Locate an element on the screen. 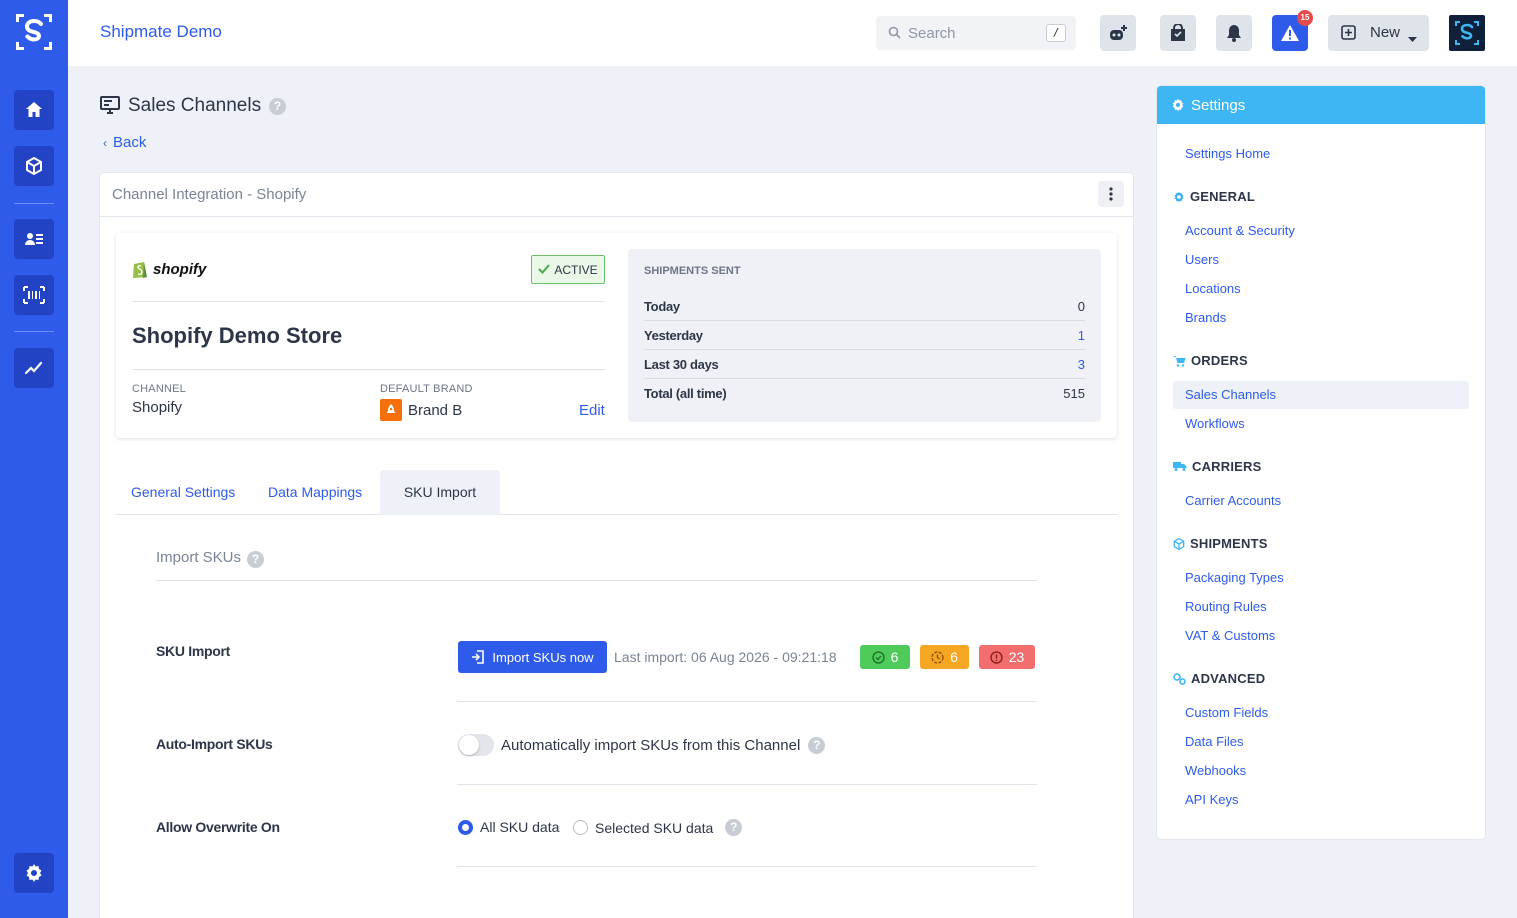 Image resolution: width=1517 pixels, height=918 pixels. settings-link-custom-fields: Custom Fields is located at coordinates (1226, 712).